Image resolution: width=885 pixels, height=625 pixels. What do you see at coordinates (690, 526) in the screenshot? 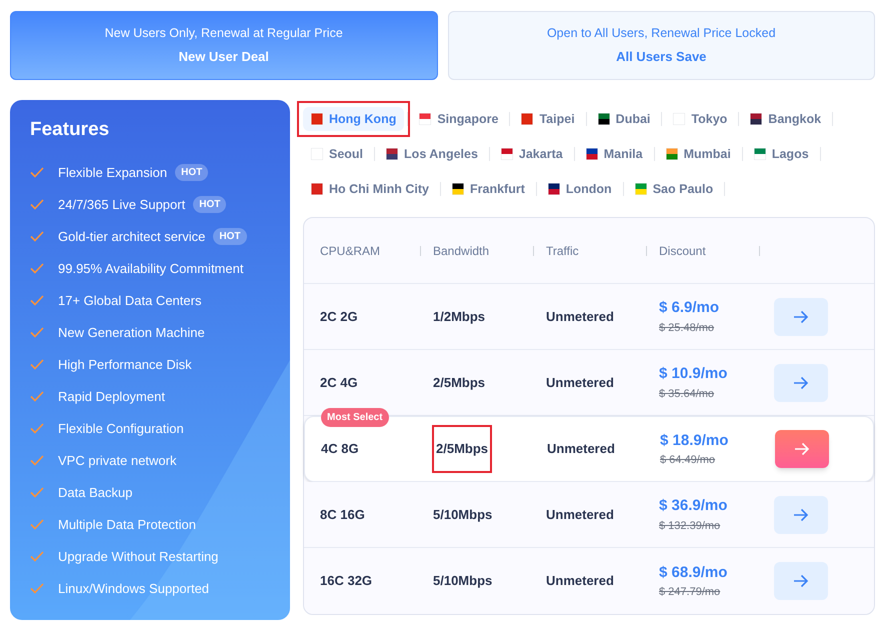
I see `original-price: $ 132.39/mo` at bounding box center [690, 526].